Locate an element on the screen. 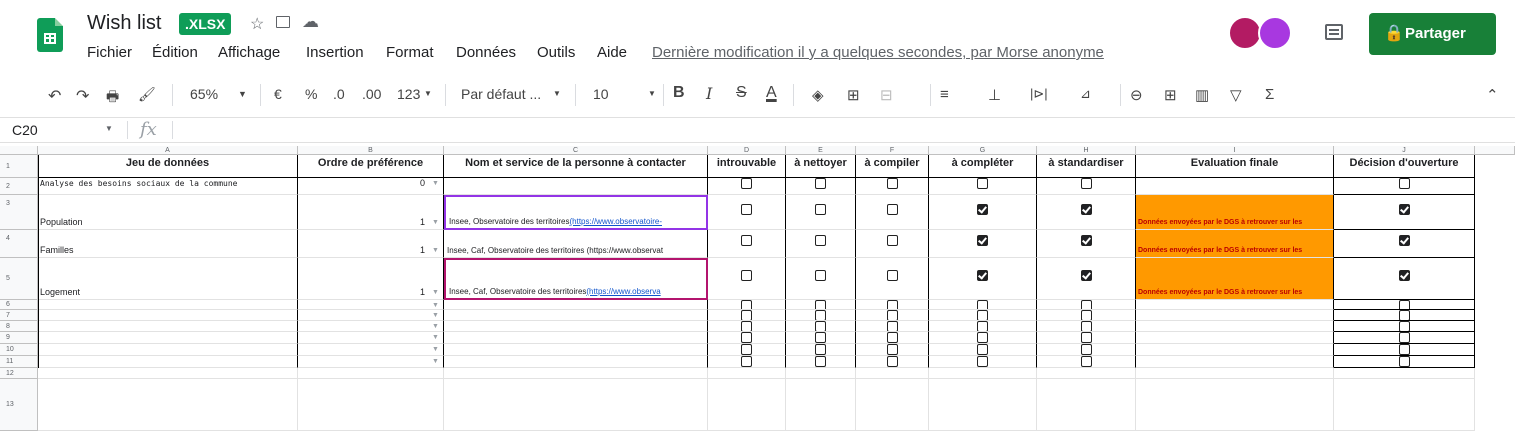  column-header: F is located at coordinates (892, 150).